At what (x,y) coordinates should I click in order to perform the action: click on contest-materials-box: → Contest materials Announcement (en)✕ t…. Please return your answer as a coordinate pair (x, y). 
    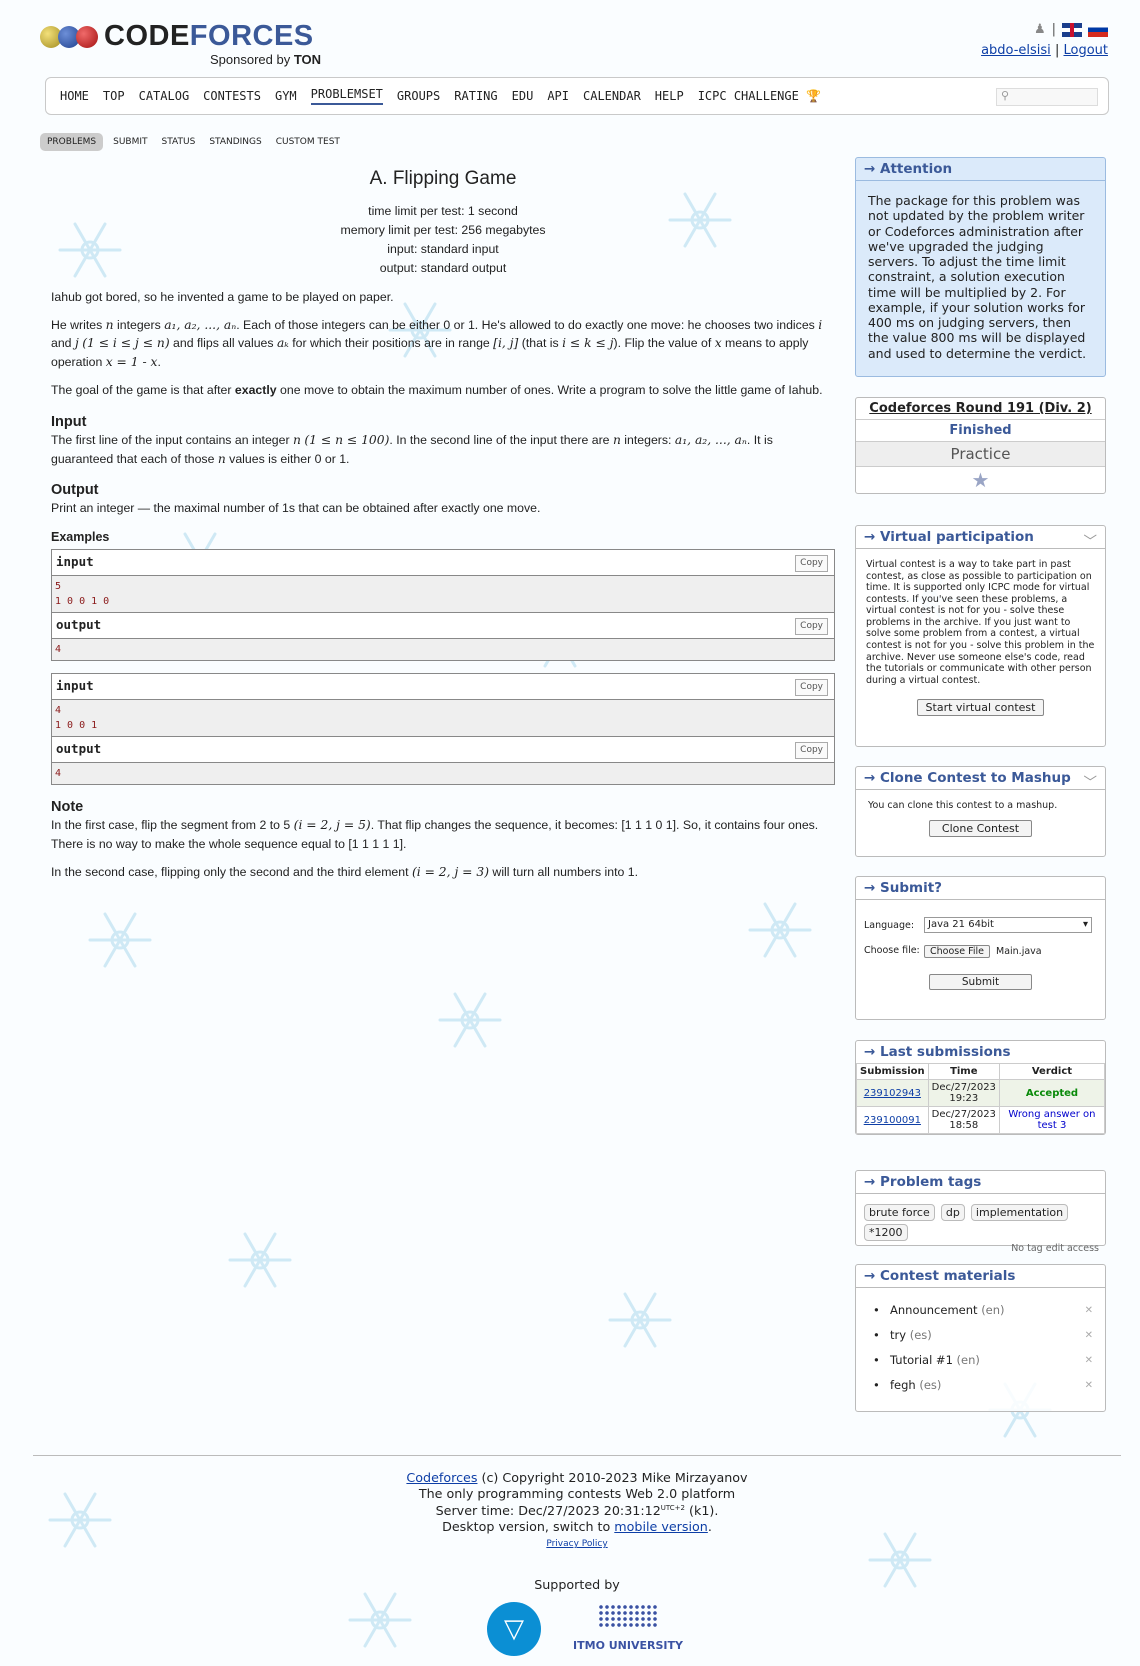
    Looking at the image, I should click on (980, 1338).